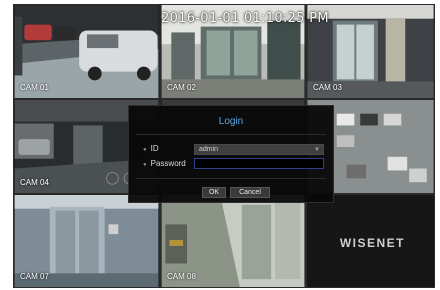  Describe the element at coordinates (317, 150) in the screenshot. I see `chevron-down-icon: ▼` at that location.